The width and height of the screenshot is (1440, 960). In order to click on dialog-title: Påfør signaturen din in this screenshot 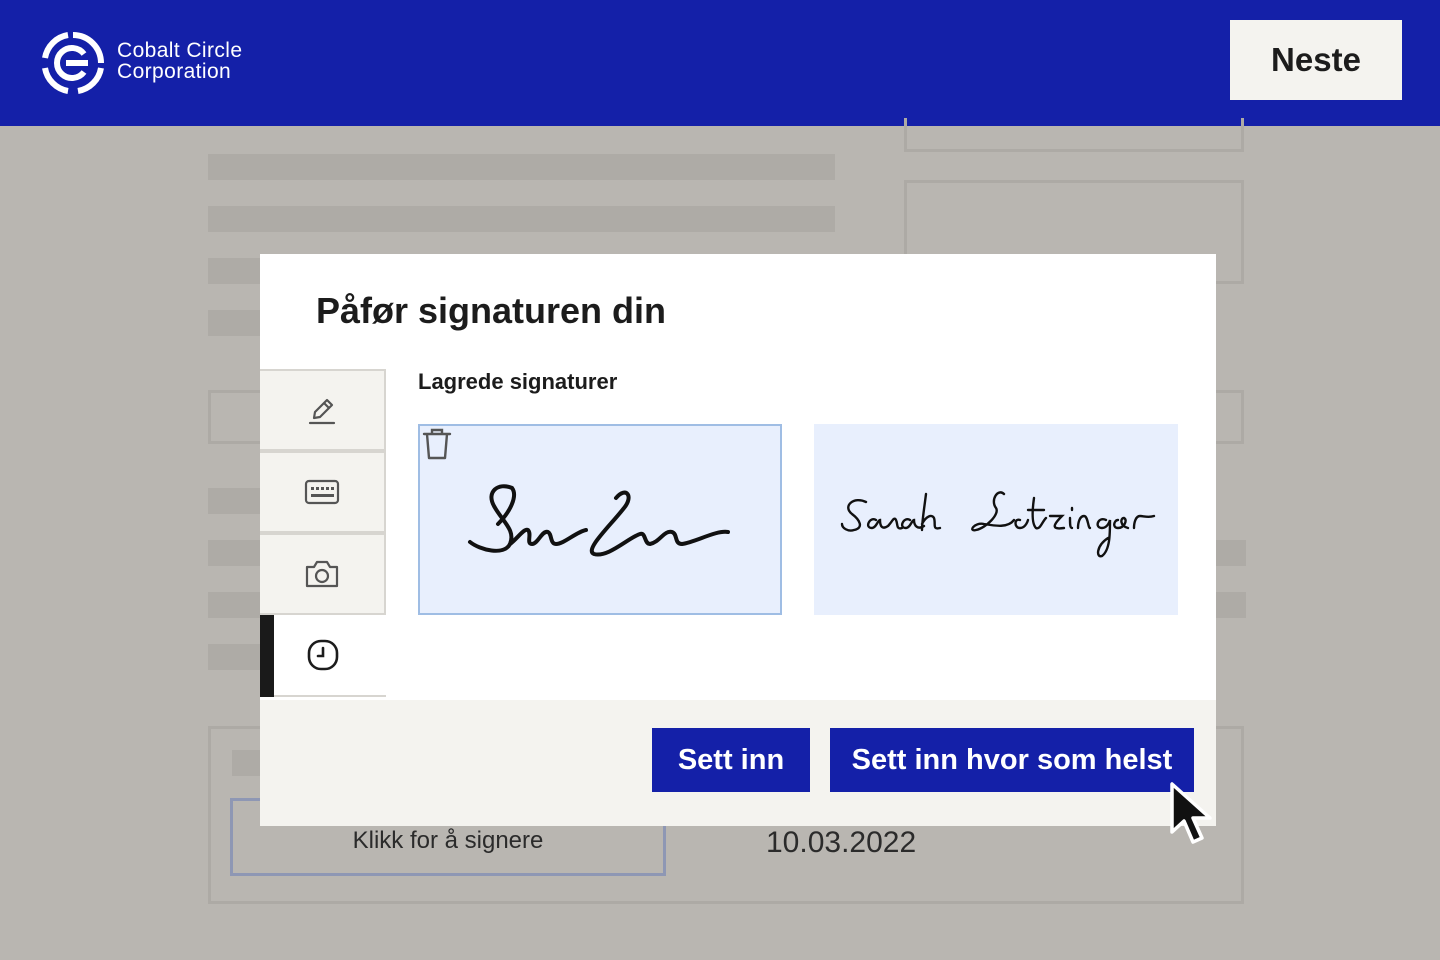, I will do `click(491, 310)`.